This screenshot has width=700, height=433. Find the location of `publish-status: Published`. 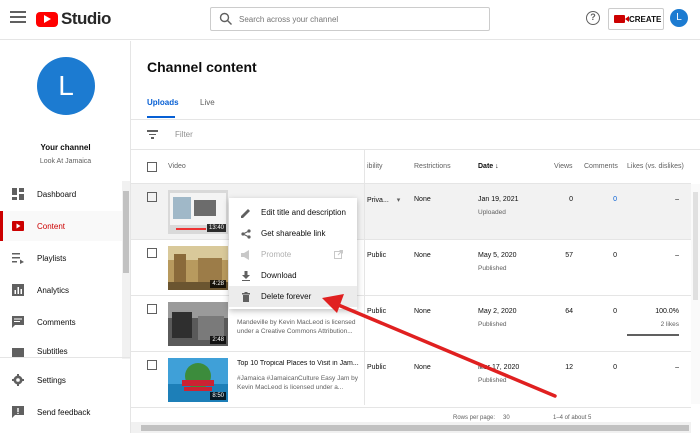

publish-status: Published is located at coordinates (492, 380).